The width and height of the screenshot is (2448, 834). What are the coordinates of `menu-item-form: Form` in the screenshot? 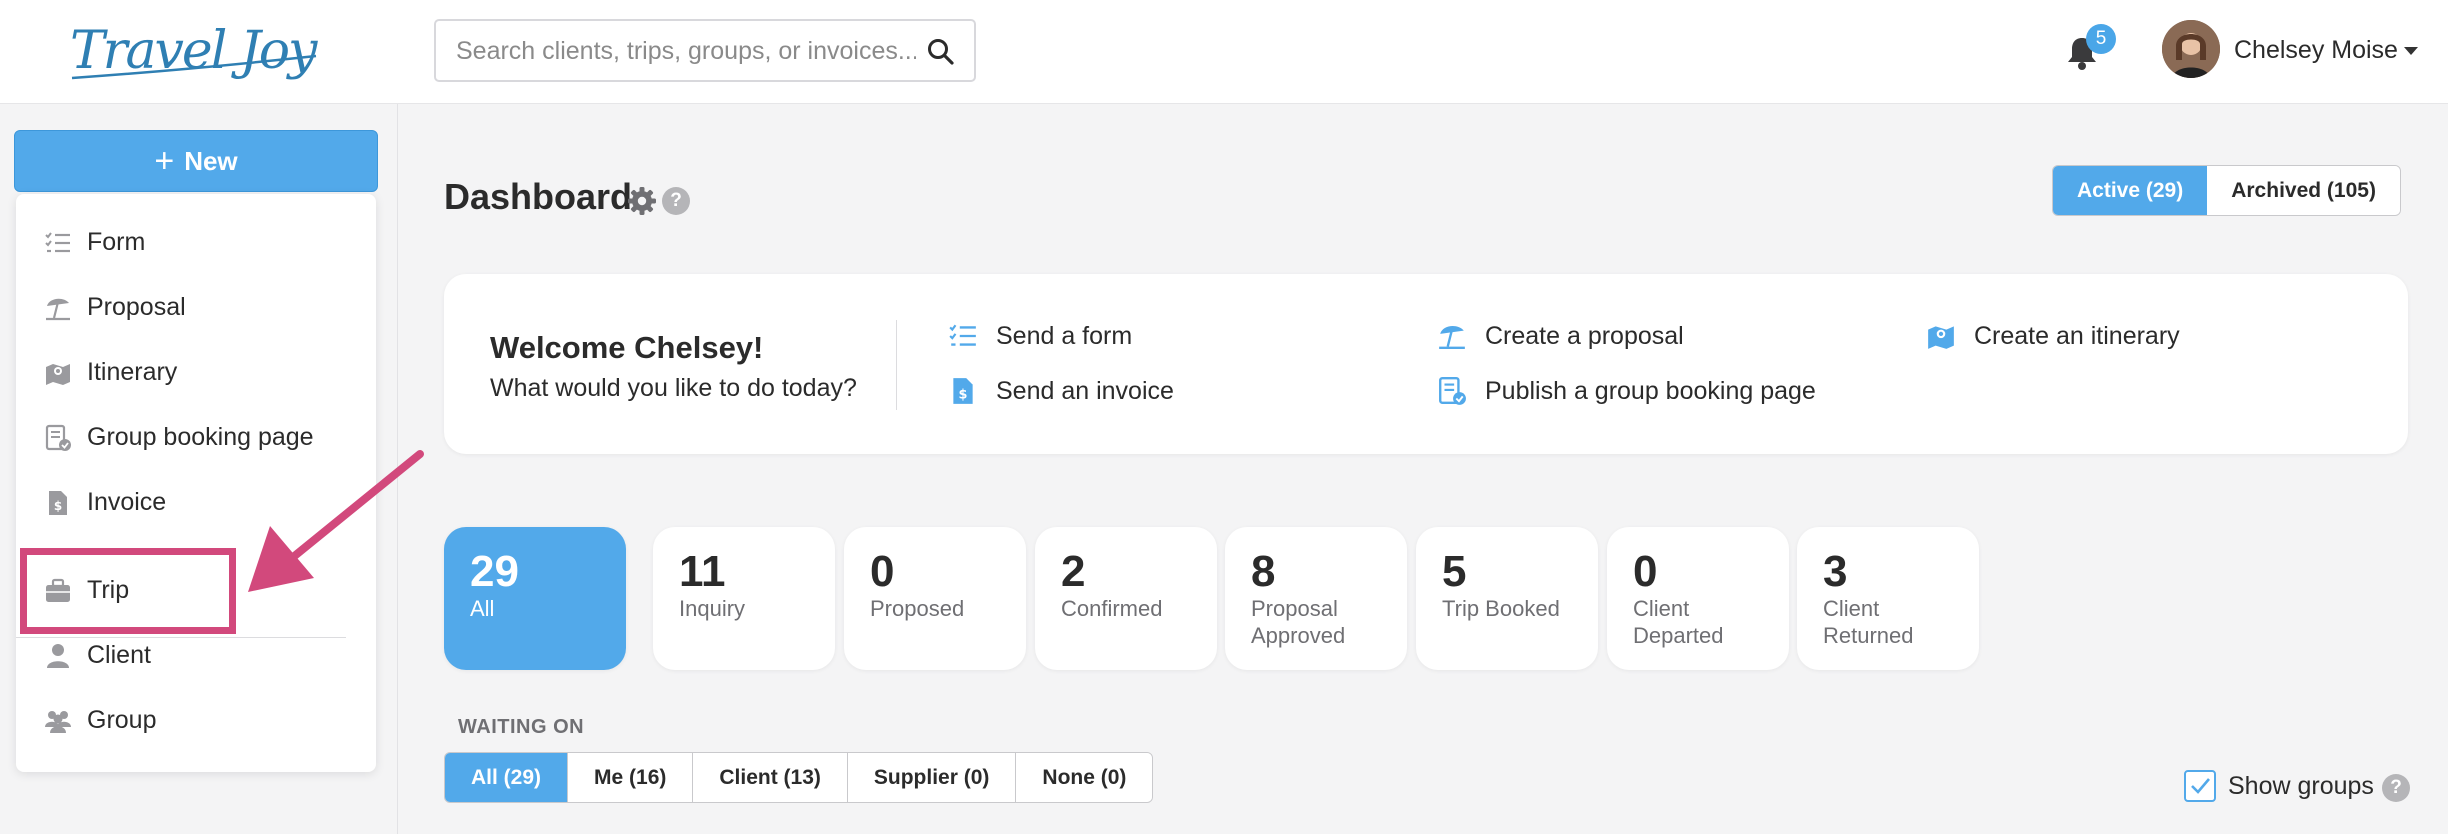 It's located at (196, 242).